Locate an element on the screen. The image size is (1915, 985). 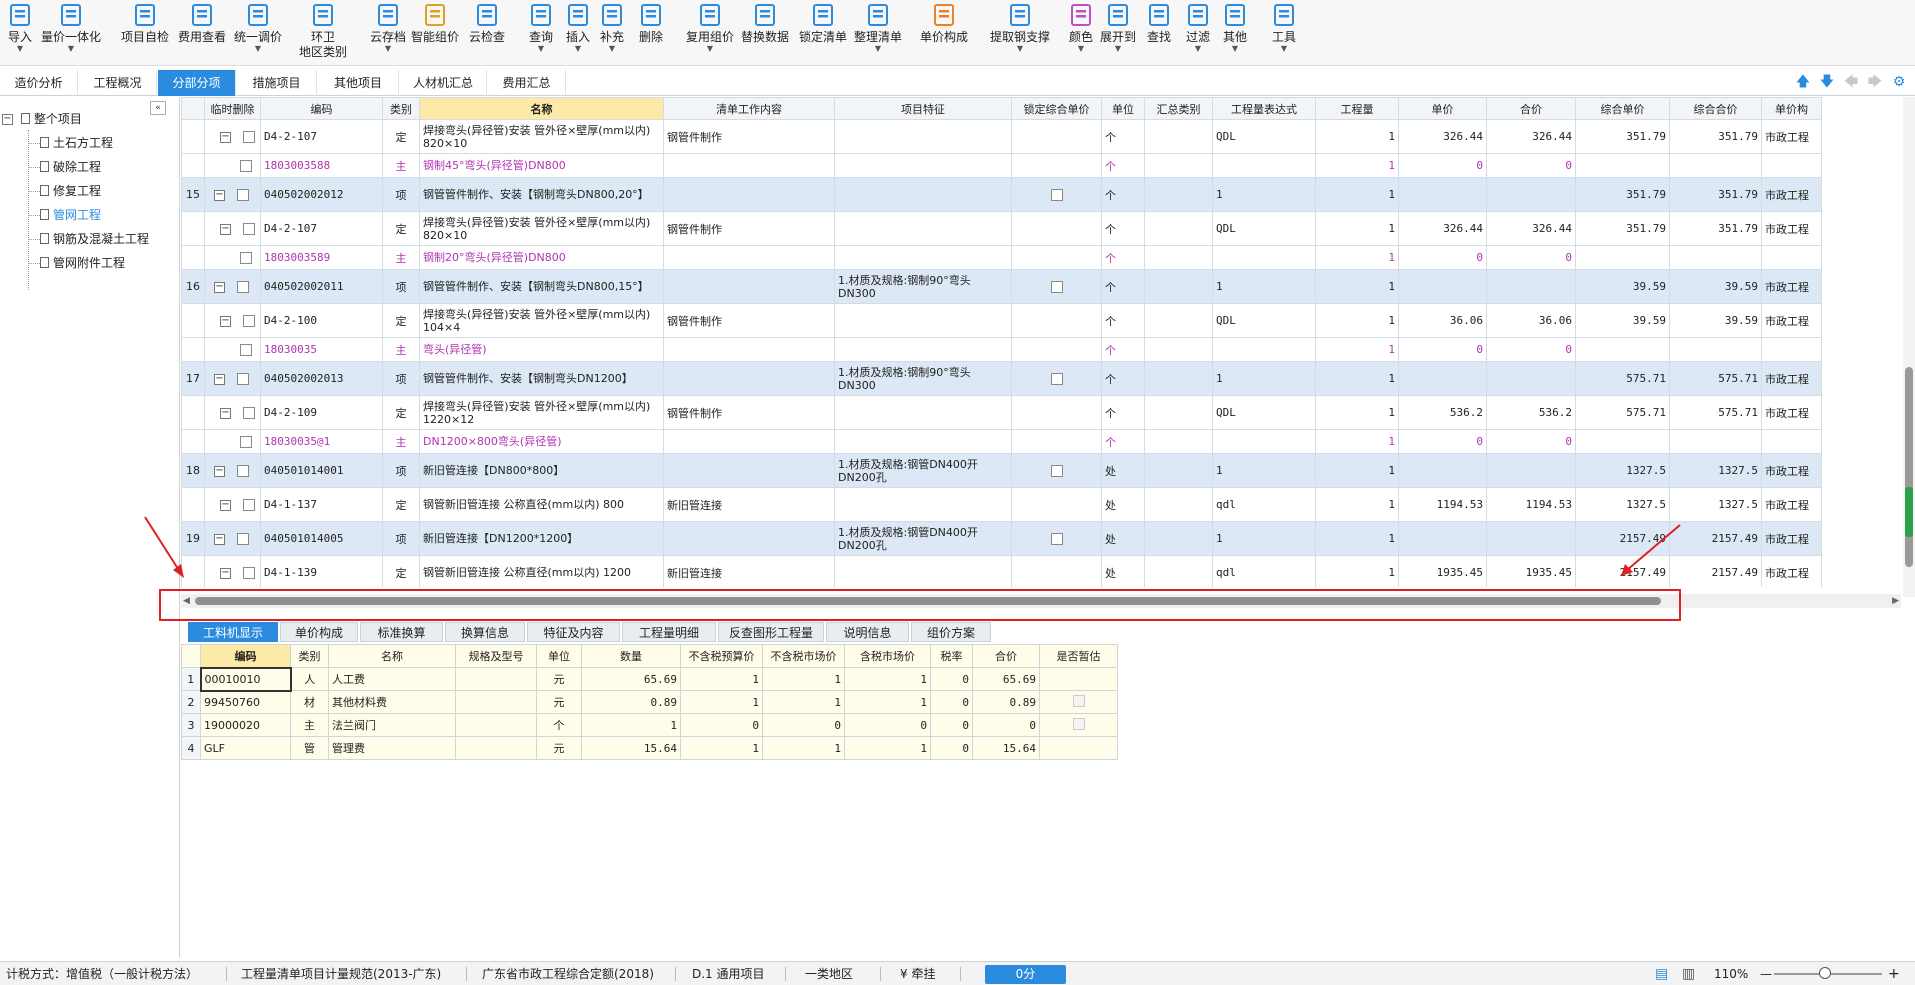
feature-cell: 1.材质及规格:钢制90°弯头DN300 is located at coordinates (923, 286).